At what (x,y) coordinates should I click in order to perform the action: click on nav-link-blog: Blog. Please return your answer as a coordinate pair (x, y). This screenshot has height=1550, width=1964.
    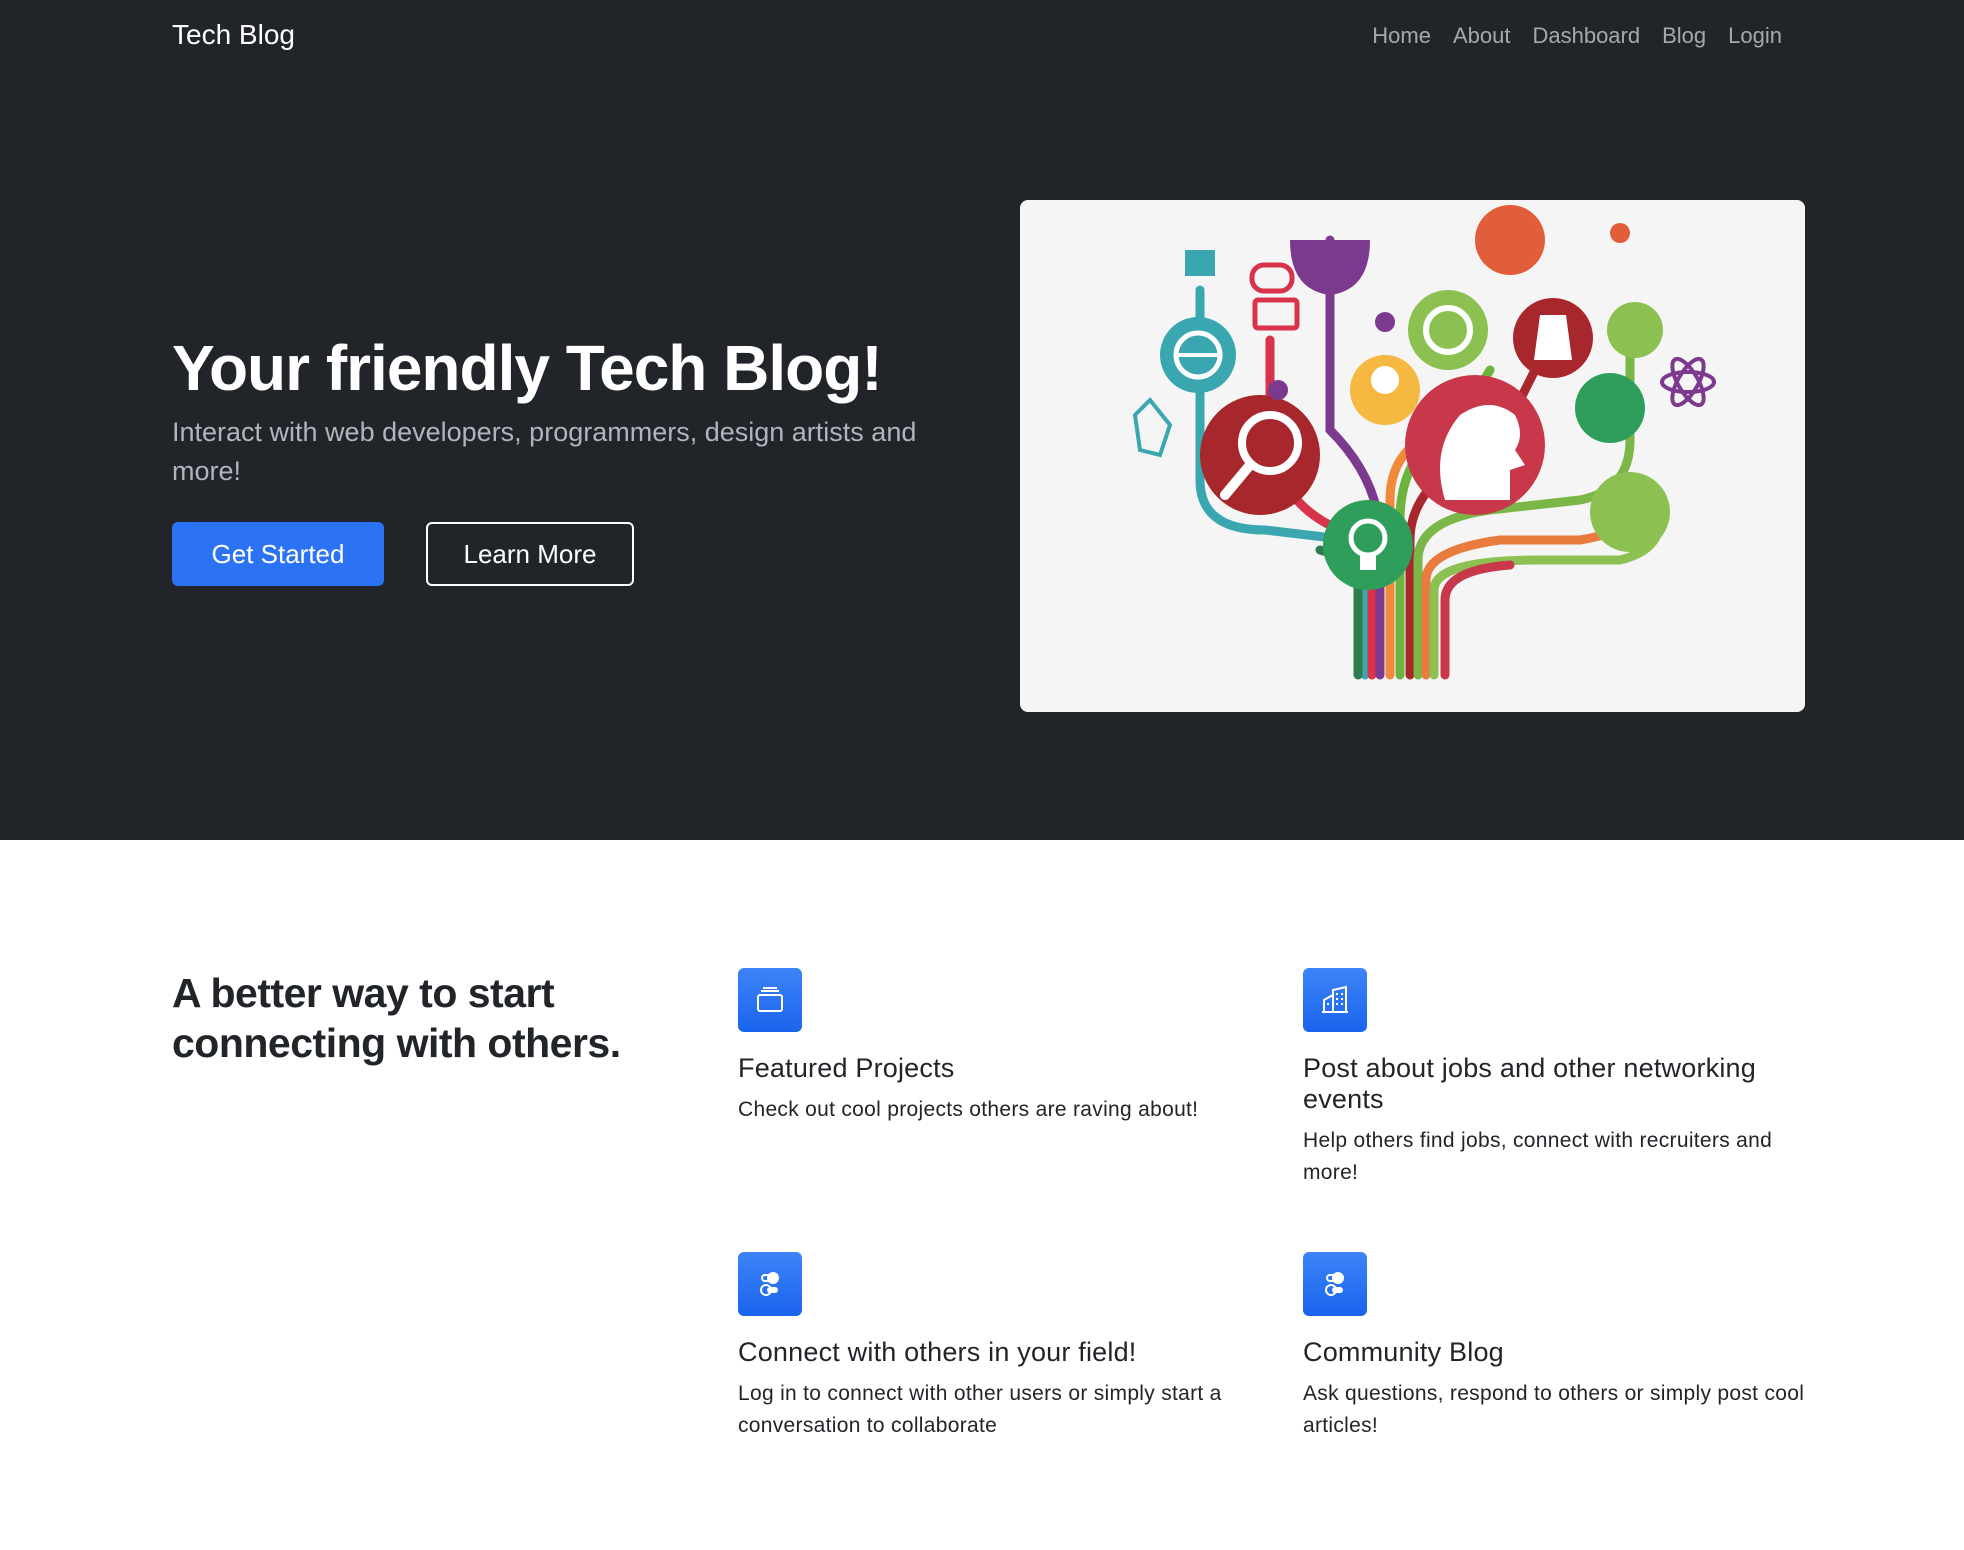
    Looking at the image, I should click on (1684, 36).